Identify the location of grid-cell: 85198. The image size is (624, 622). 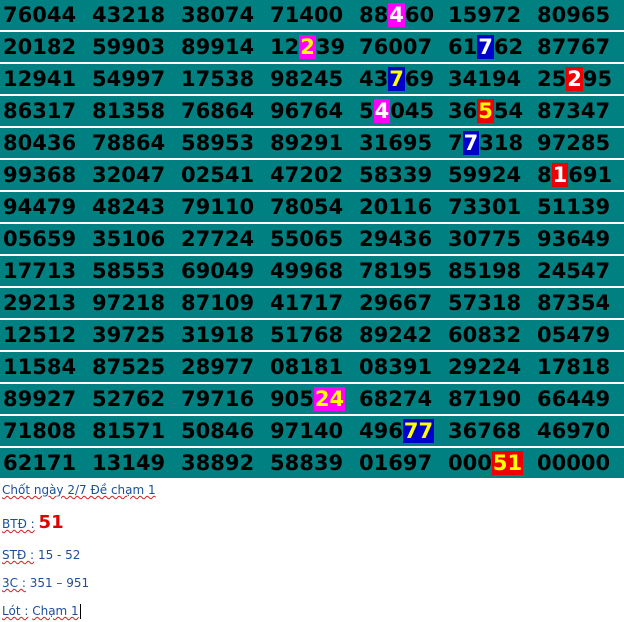
(485, 271).